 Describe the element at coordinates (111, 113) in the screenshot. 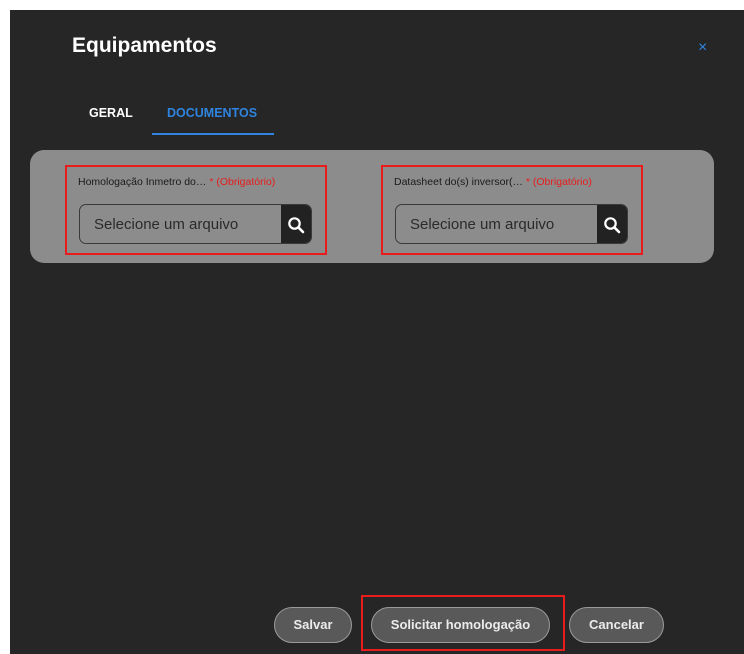

I see `tab-geral: GERAL` at that location.